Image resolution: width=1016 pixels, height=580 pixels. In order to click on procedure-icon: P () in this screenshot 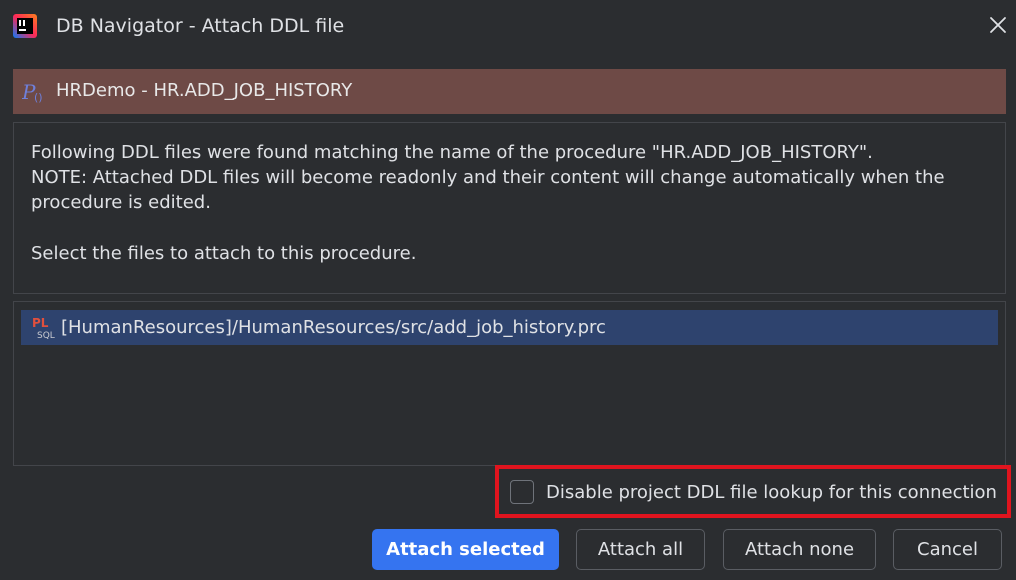, I will do `click(35, 92)`.